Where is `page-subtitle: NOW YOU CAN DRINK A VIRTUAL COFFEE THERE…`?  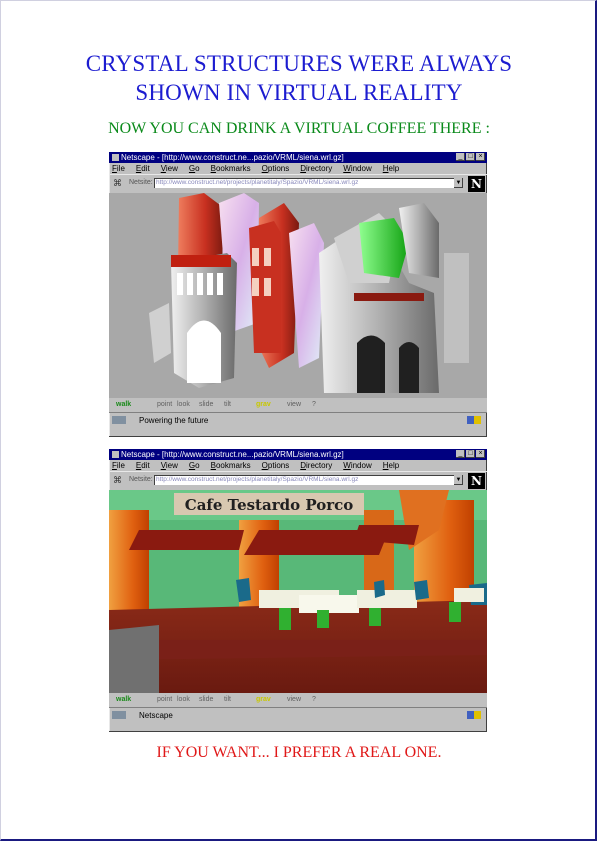 page-subtitle: NOW YOU CAN DRINK A VIRTUAL COFFEE THERE… is located at coordinates (299, 128).